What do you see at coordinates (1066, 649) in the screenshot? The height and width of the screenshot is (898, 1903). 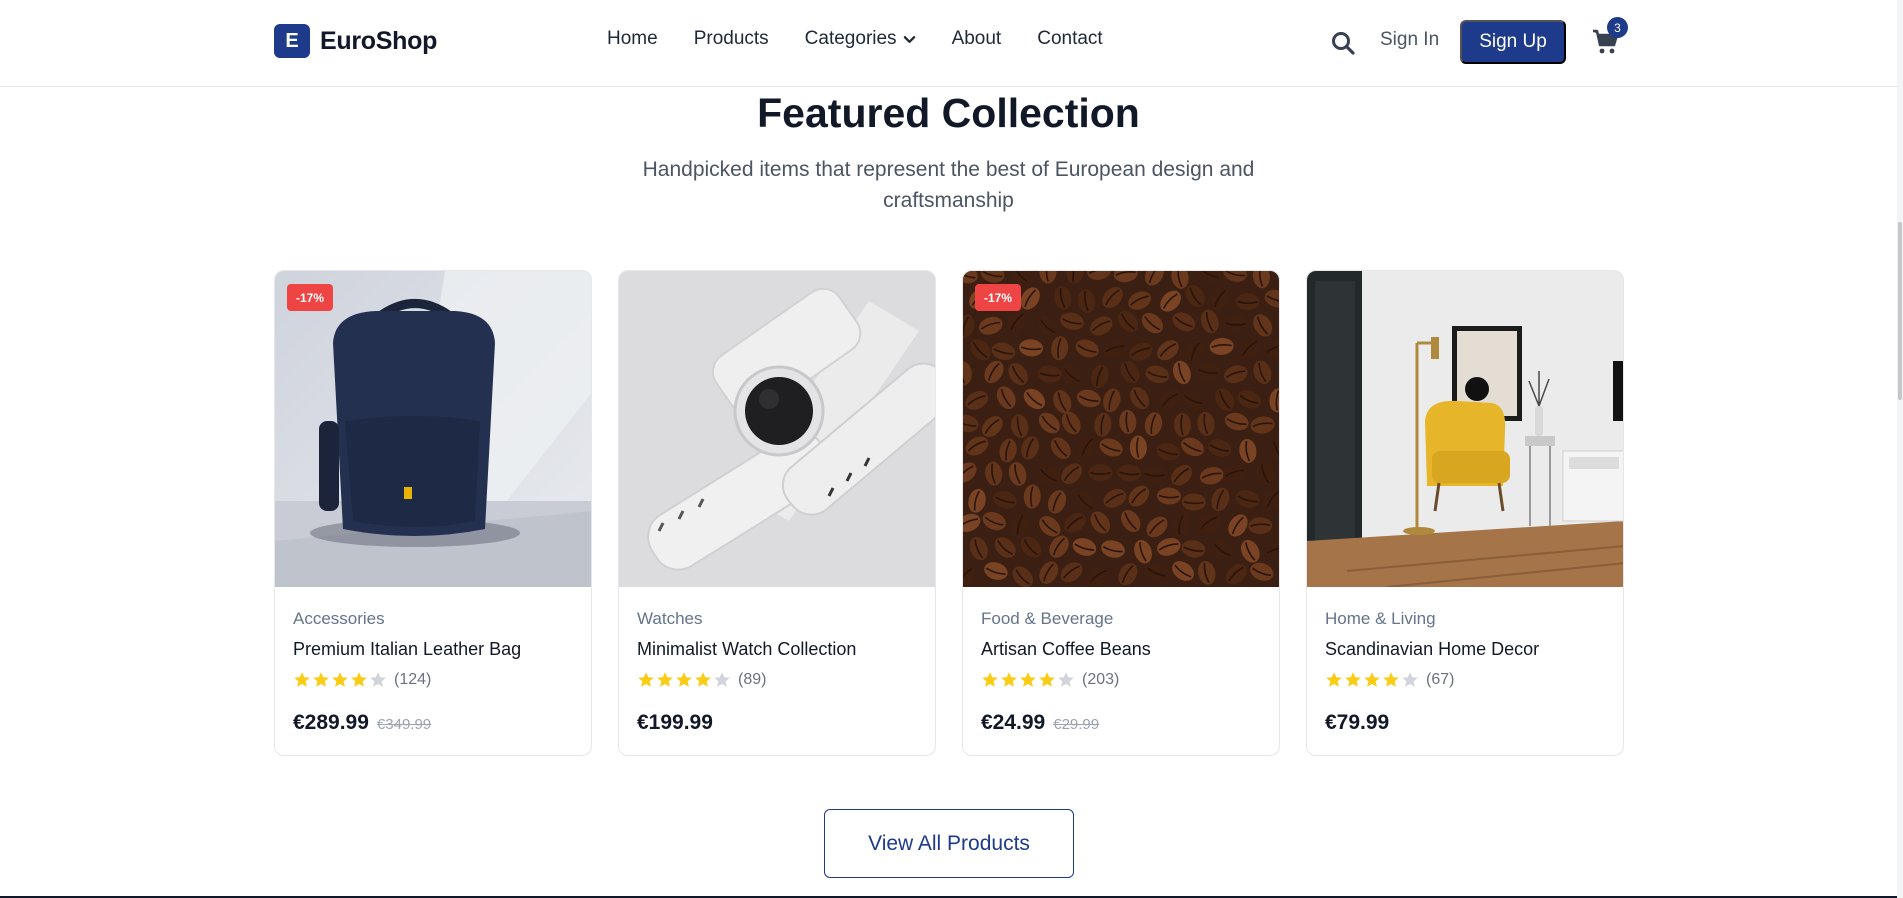 I see `product-name: Artisan Coffee Beans` at bounding box center [1066, 649].